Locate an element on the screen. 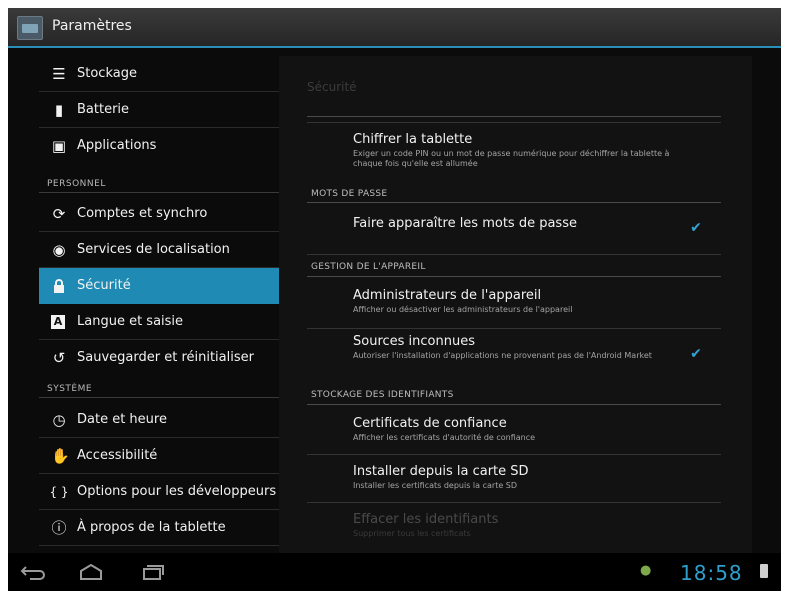  braces-icon: { } is located at coordinates (59, 492).